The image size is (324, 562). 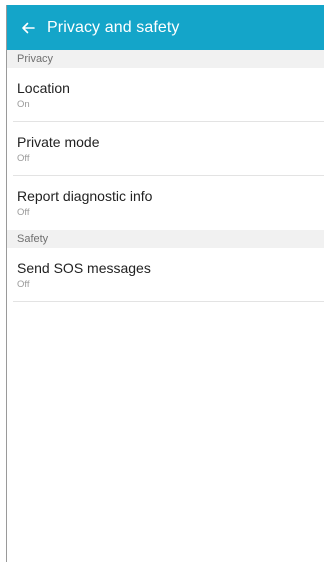 I want to click on page-title: Privacy and safety, so click(x=113, y=27).